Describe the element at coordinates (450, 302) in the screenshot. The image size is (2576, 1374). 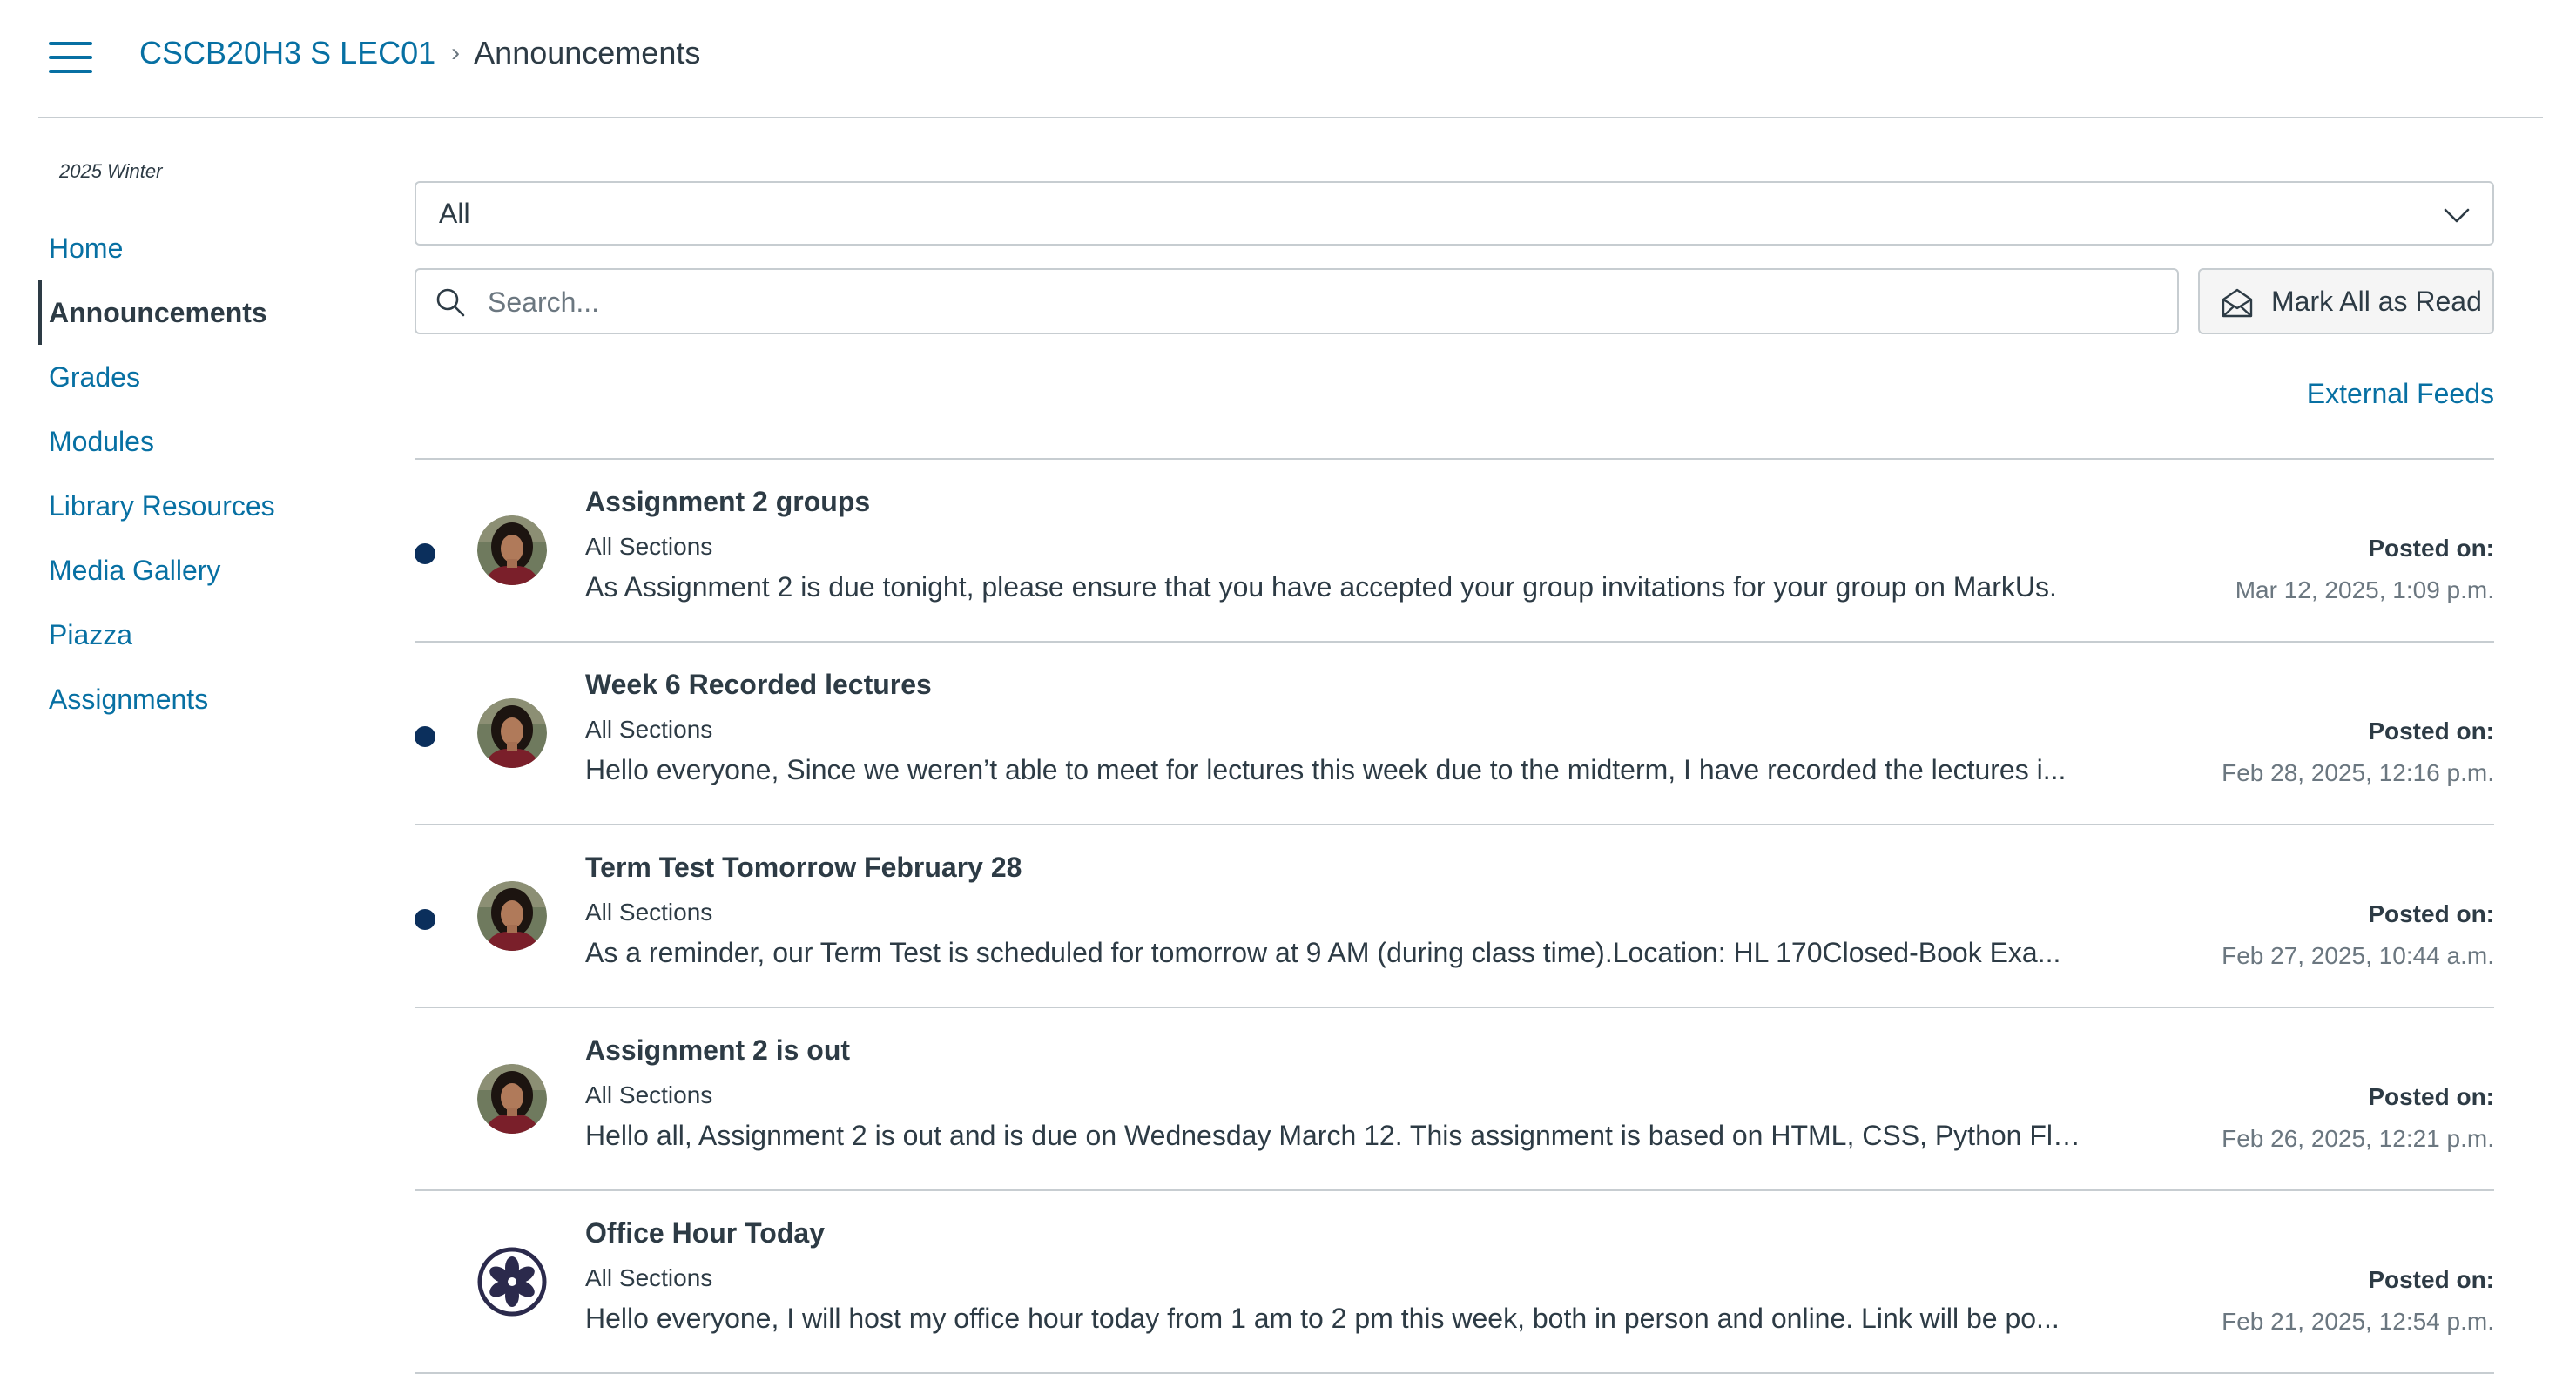
I see `search-icon` at that location.